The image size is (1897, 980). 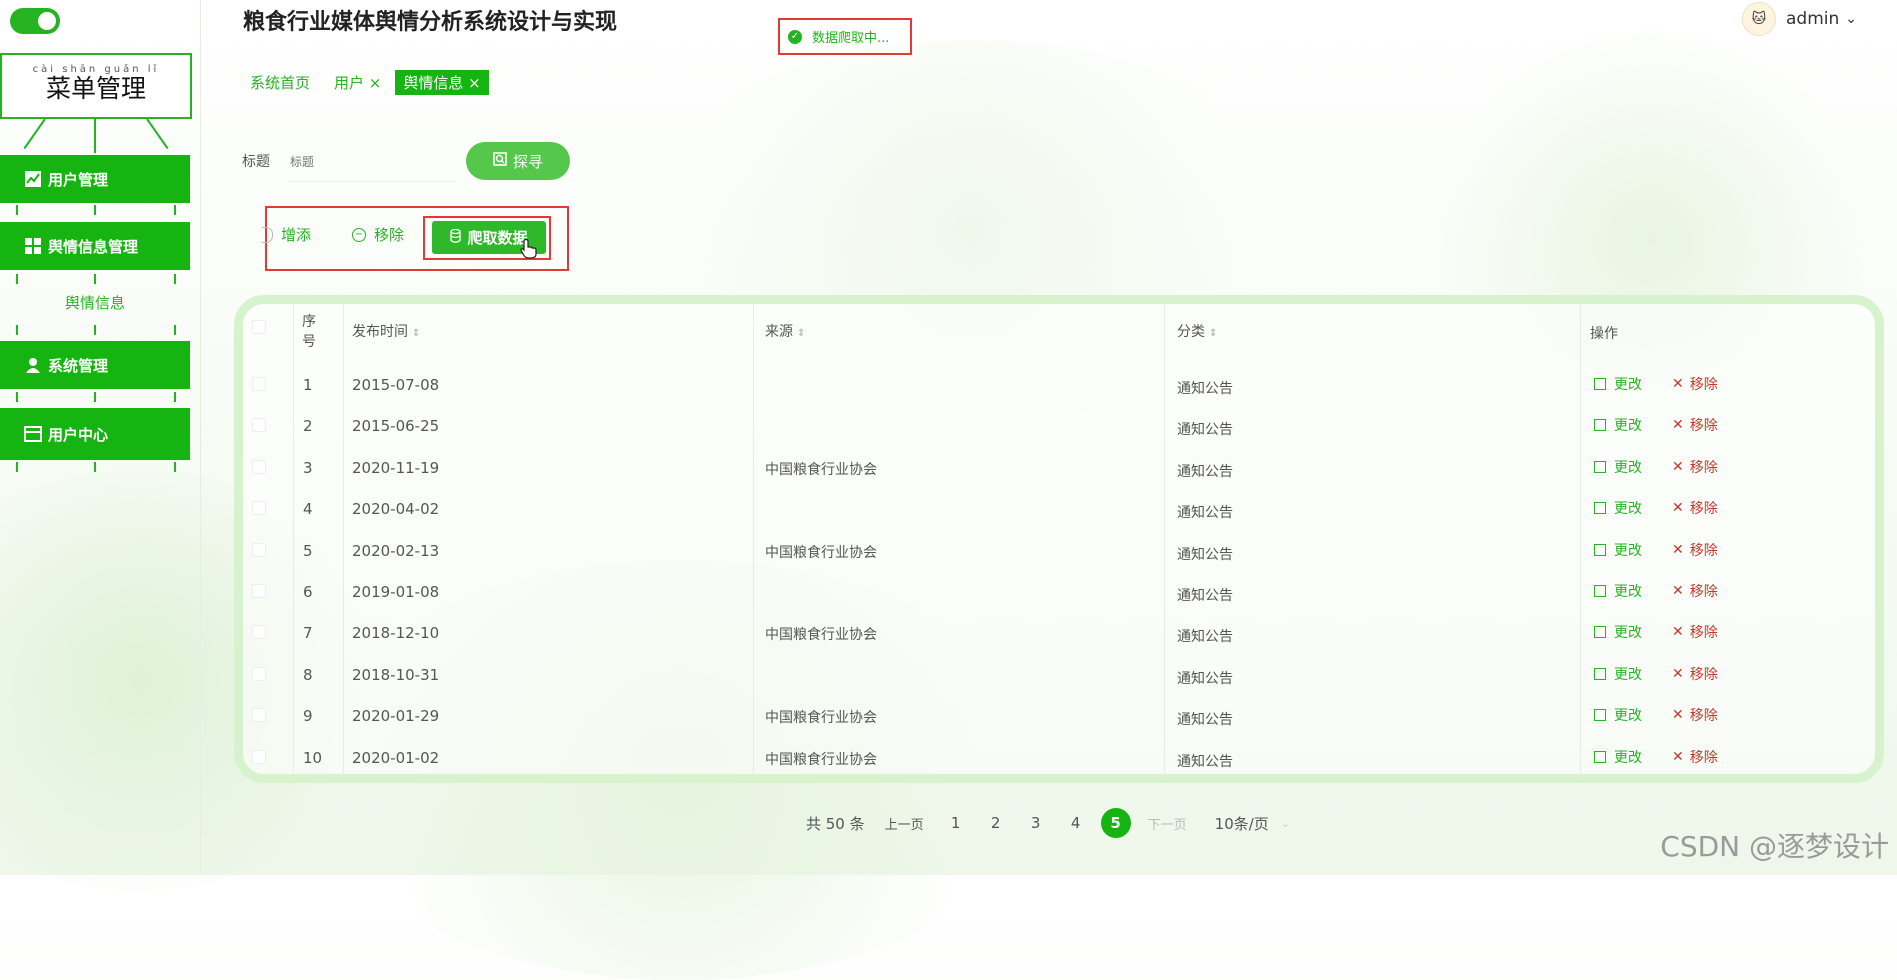 What do you see at coordinates (497, 238) in the screenshot?
I see `crawl-data-label: 爬取数据` at bounding box center [497, 238].